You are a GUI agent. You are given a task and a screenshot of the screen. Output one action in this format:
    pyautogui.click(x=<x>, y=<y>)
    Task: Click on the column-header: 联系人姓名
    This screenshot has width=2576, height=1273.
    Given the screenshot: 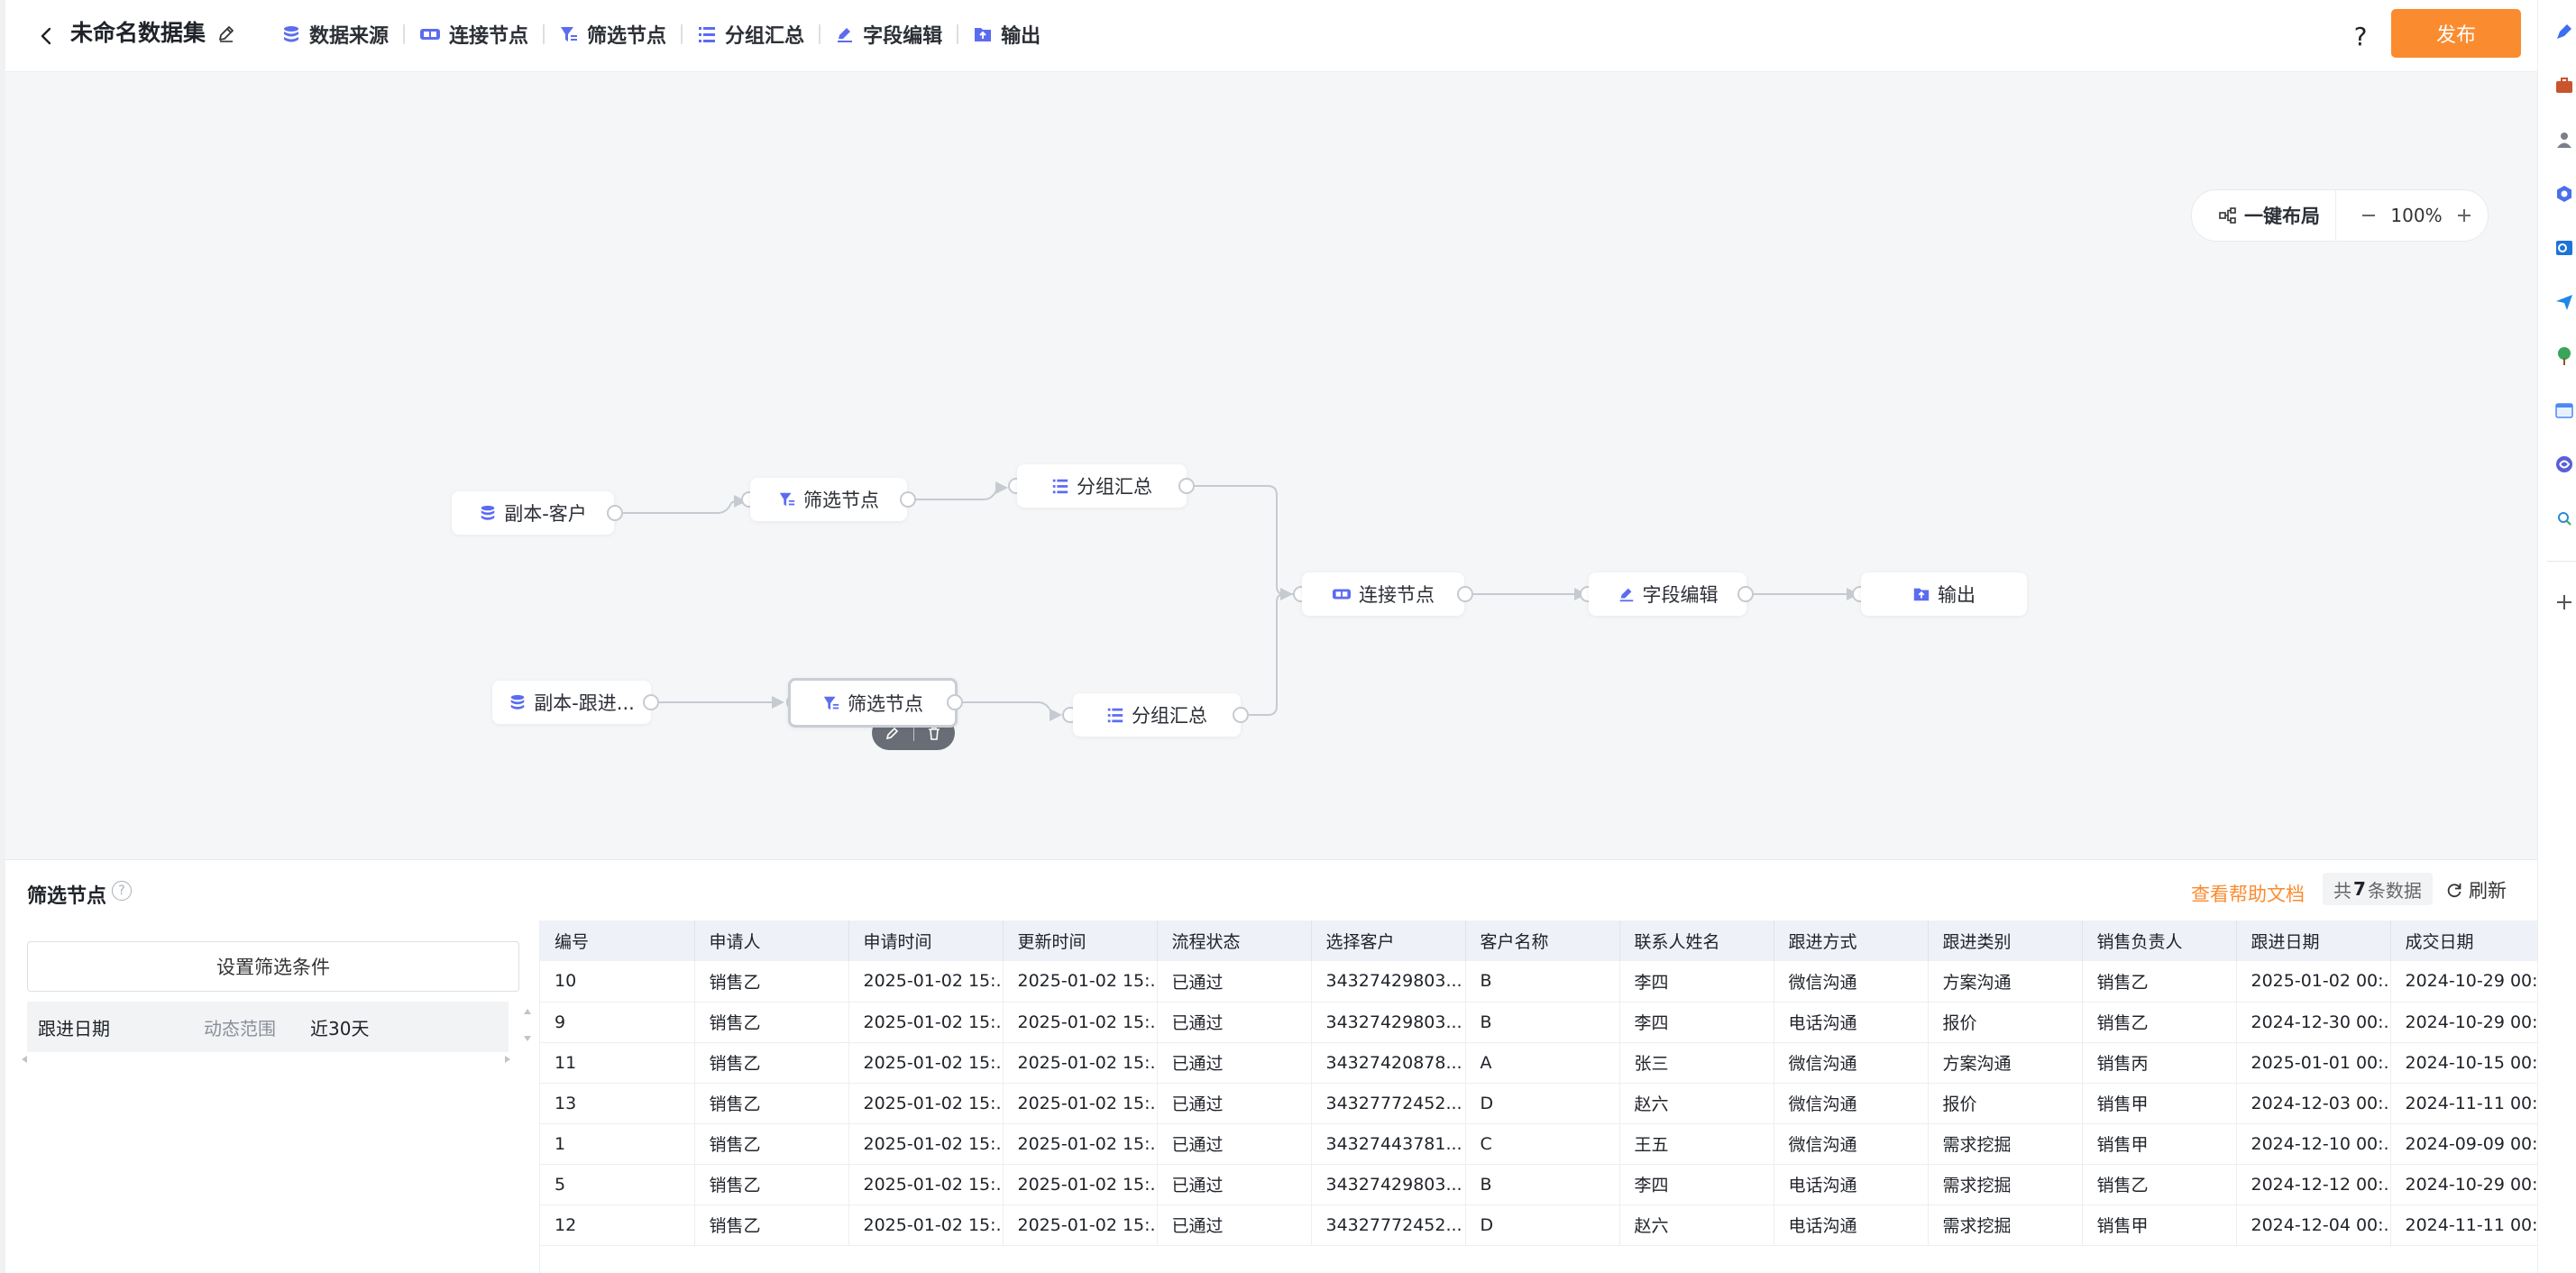 What is the action you would take?
    pyautogui.click(x=1696, y=940)
    